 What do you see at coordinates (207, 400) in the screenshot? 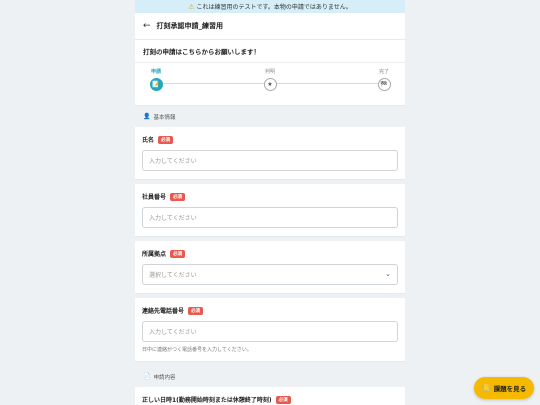
I see `field-datetime-1-label: 正しい日時1(勤務開始時刻または休憩終了時刻)` at bounding box center [207, 400].